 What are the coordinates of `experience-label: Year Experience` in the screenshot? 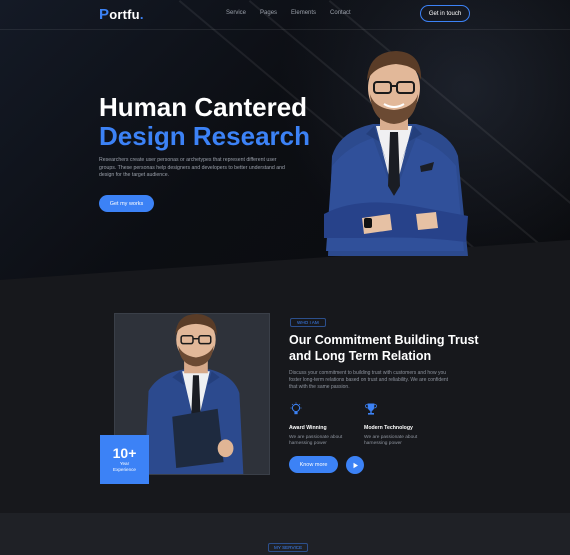 It's located at (124, 466).